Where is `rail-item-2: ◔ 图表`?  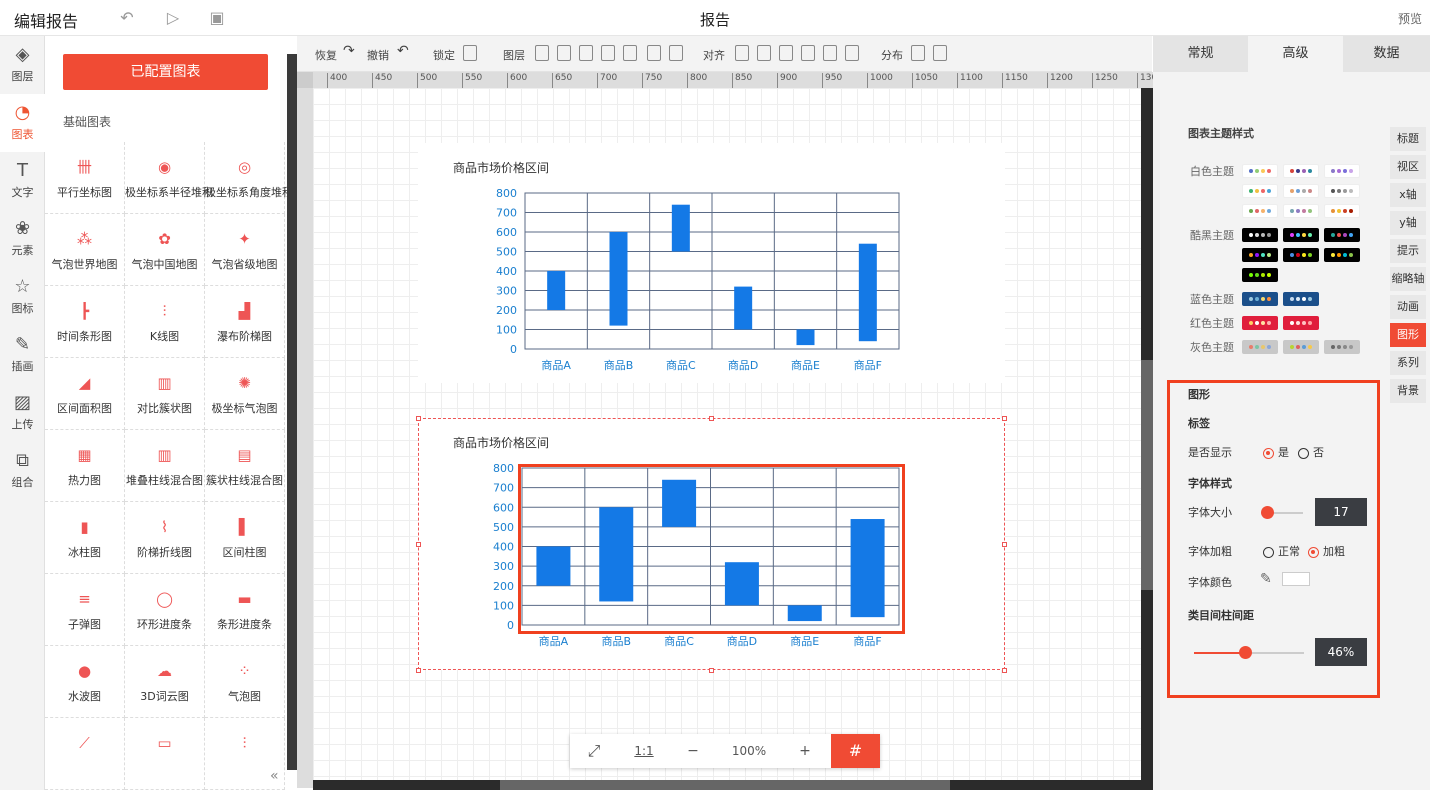 rail-item-2: ◔ 图表 is located at coordinates (22, 123).